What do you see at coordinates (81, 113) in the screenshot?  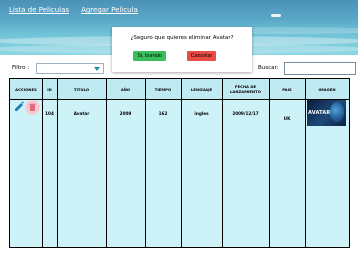 I see `cell-title: Avatar` at bounding box center [81, 113].